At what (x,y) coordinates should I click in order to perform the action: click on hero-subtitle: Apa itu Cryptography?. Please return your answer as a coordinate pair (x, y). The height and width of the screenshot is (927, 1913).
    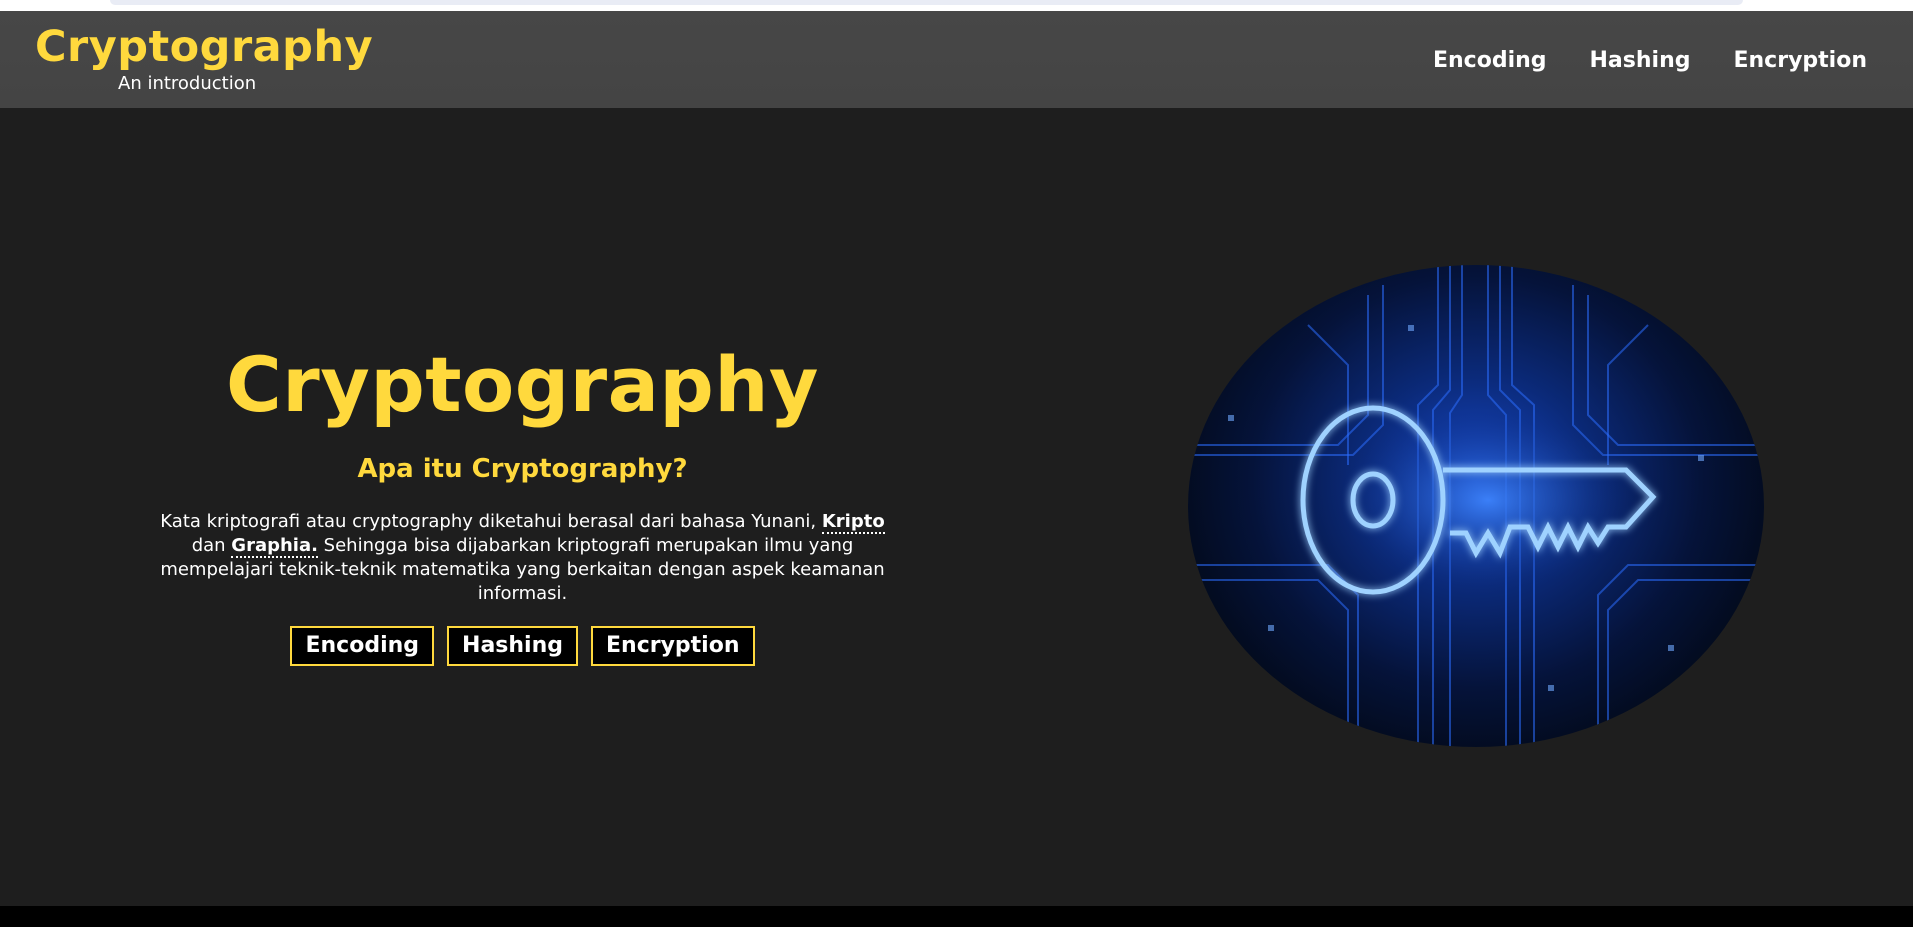
    Looking at the image, I should click on (522, 469).